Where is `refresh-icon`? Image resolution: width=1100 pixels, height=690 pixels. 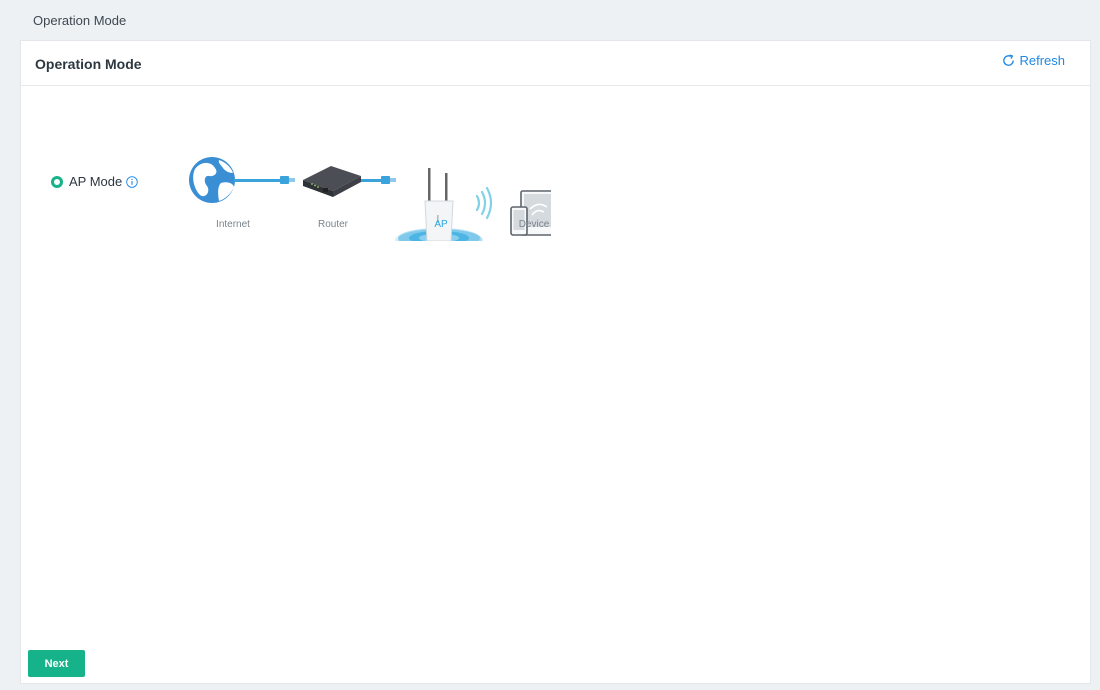
refresh-icon is located at coordinates (1009, 60).